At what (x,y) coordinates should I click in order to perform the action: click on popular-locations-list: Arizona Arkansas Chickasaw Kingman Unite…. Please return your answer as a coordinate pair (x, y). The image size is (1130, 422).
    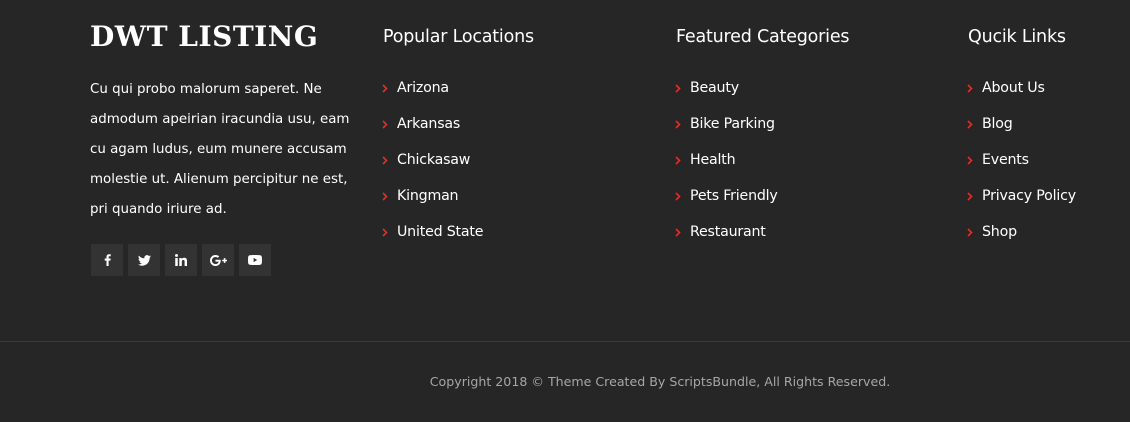
    Looking at the image, I should click on (432, 160).